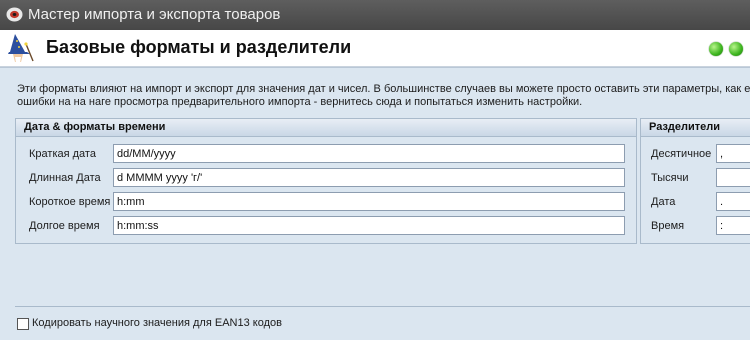 This screenshot has width=750, height=340. Describe the element at coordinates (65, 178) in the screenshot. I see `long-date-label: Длинная Дата` at that location.